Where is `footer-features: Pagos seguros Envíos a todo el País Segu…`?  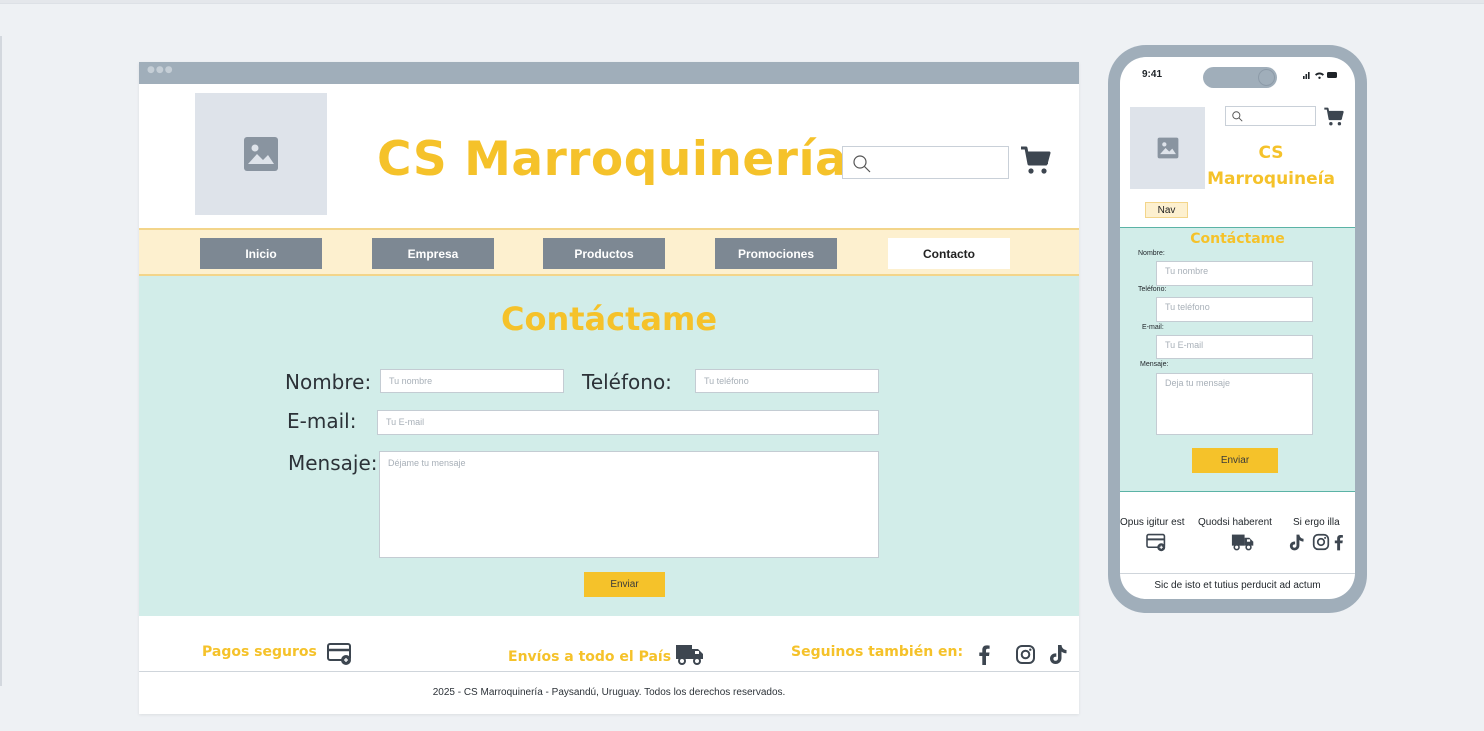
footer-features: Pagos seguros Envíos a todo el País Segu… is located at coordinates (609, 644).